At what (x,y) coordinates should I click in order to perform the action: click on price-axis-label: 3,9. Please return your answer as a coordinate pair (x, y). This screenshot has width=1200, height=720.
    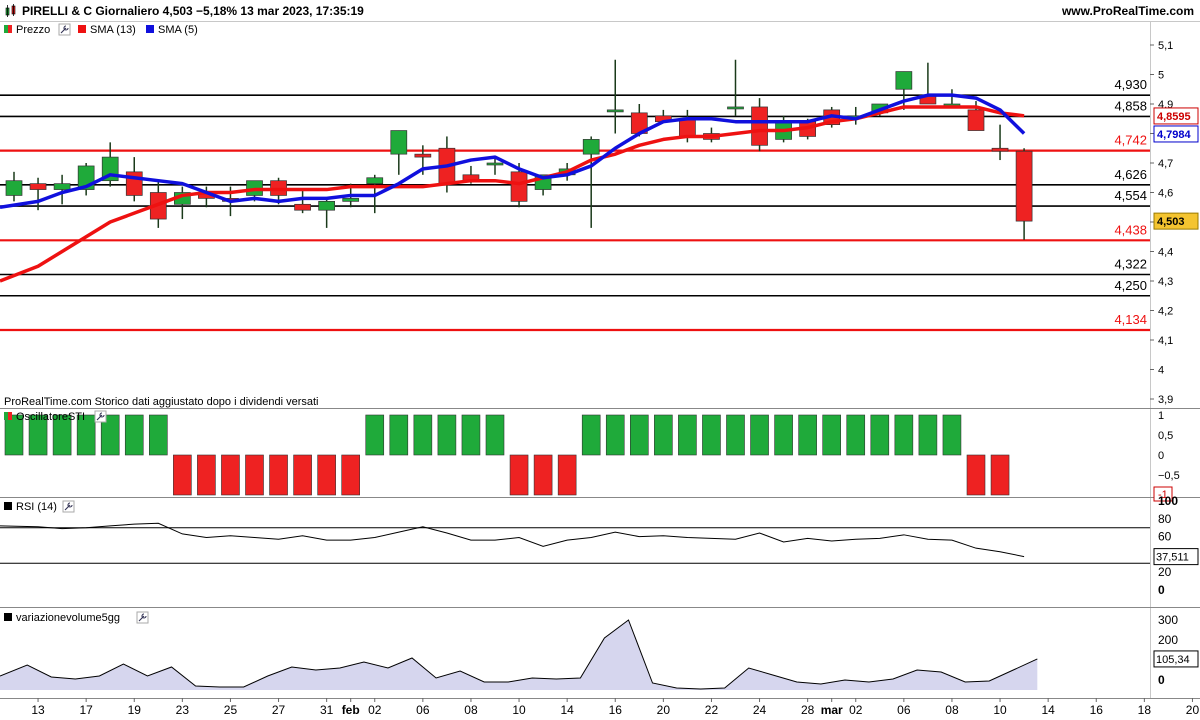
    Looking at the image, I should click on (1165, 400).